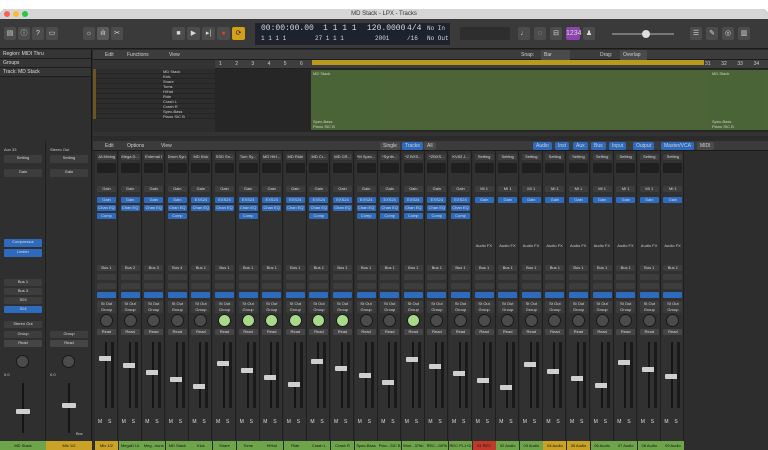  What do you see at coordinates (89, 33) in the screenshot?
I see `smart-controls-icon: ☼` at bounding box center [89, 33].